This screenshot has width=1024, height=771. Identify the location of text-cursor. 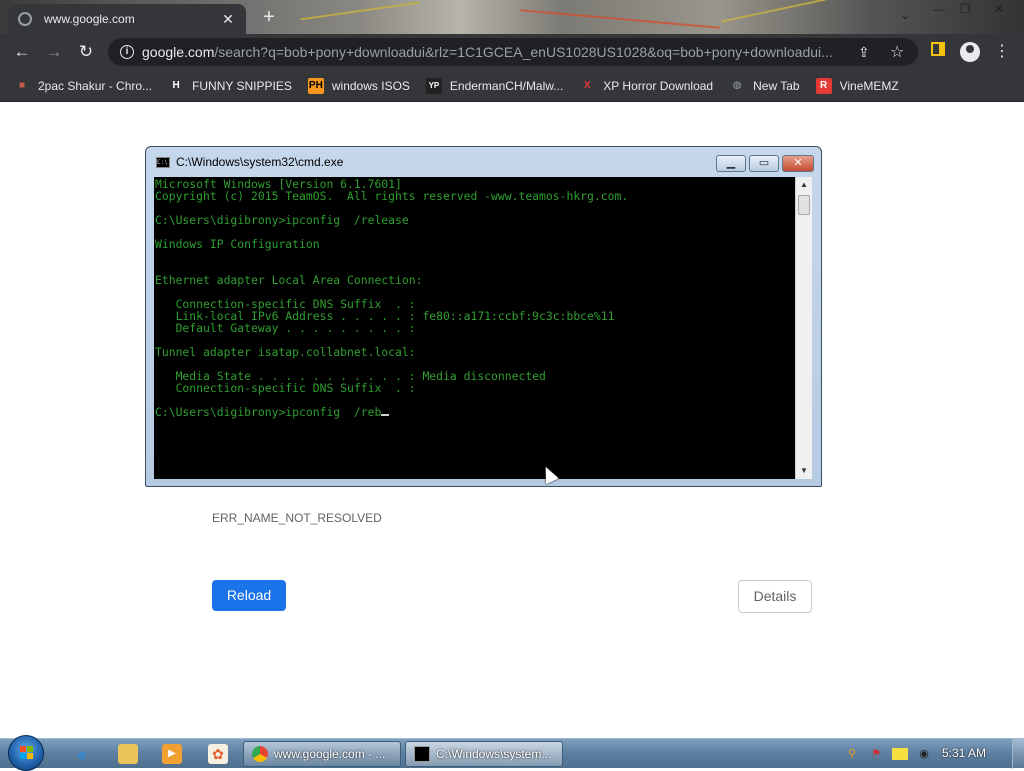
(385, 415).